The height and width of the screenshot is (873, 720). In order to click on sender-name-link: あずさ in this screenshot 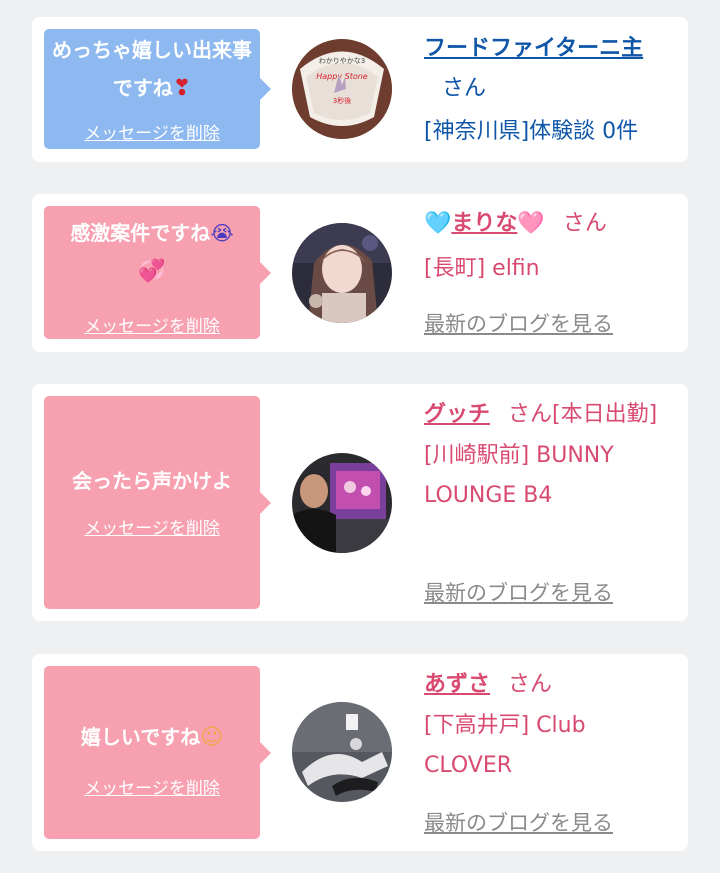, I will do `click(457, 684)`.